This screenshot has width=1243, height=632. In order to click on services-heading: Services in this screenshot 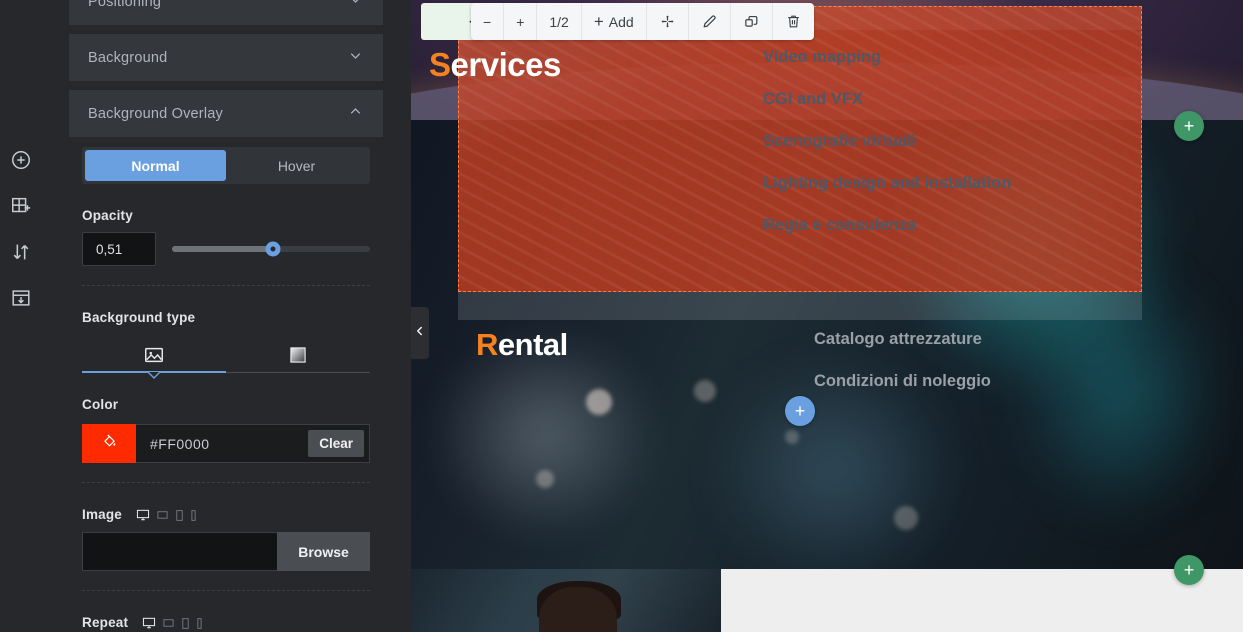, I will do `click(495, 65)`.